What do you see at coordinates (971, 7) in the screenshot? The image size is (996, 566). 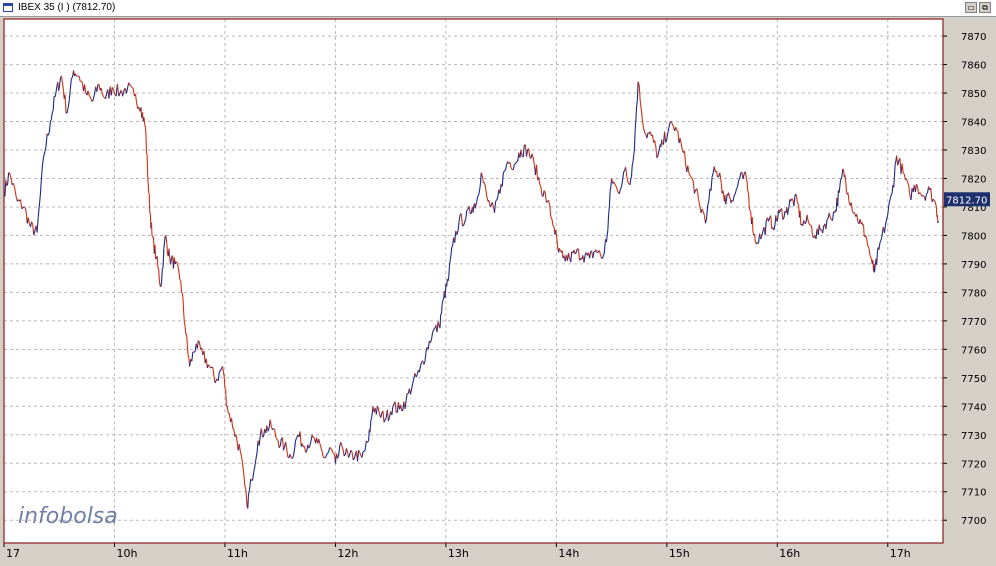 I see `minimize-button: ▭` at bounding box center [971, 7].